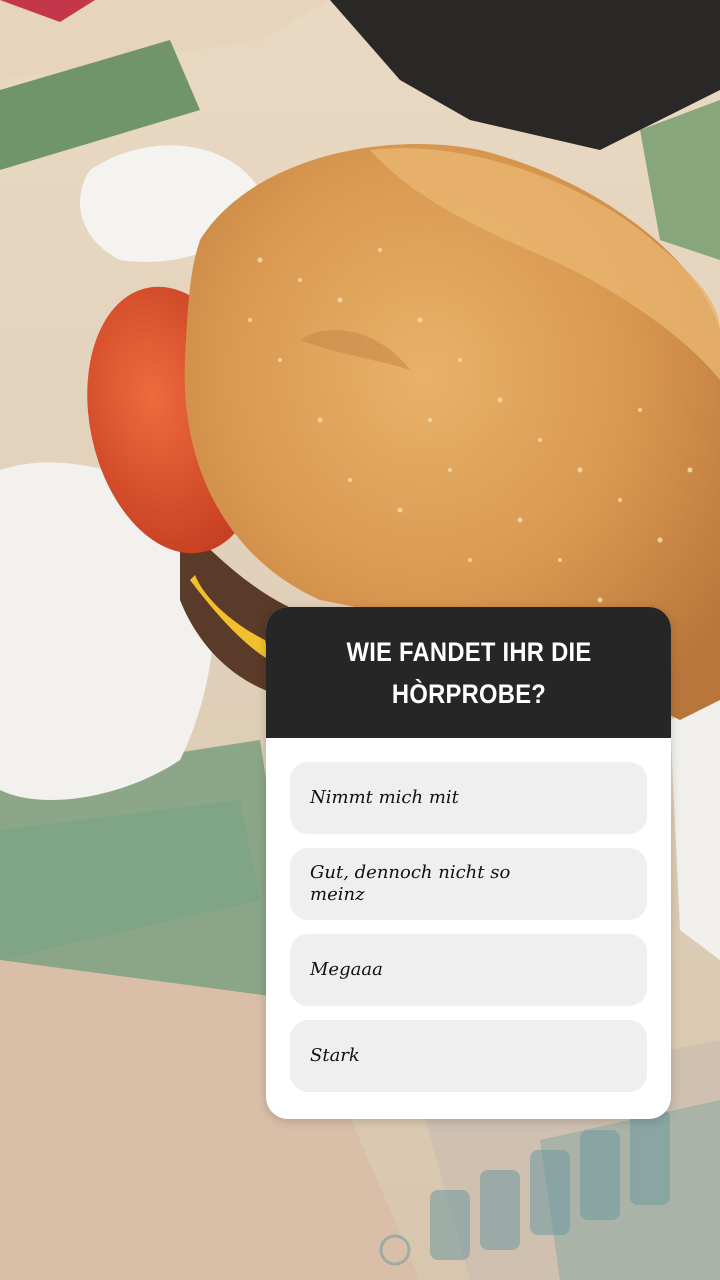 The height and width of the screenshot is (1280, 720). I want to click on quiz-header: WIE FANDET IHR DIE HÒRPROBE?, so click(468, 672).